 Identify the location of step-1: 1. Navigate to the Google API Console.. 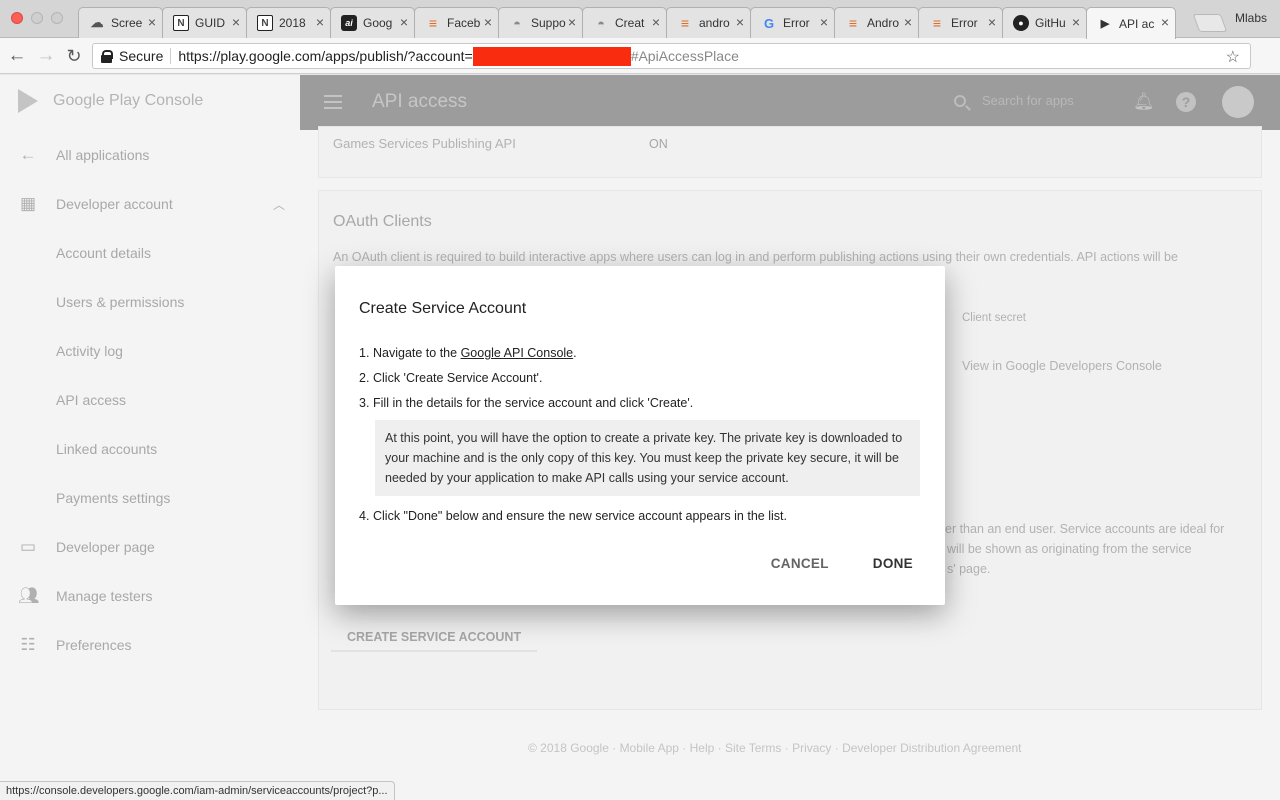
(468, 353).